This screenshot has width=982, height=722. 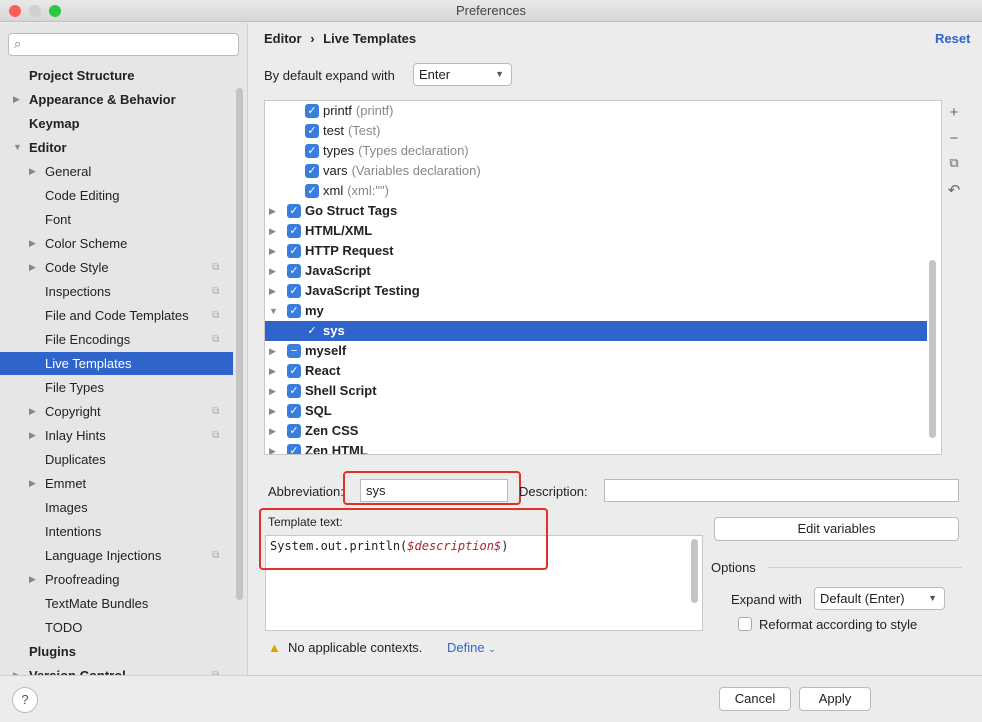 I want to click on help-button: ?, so click(x=25, y=700).